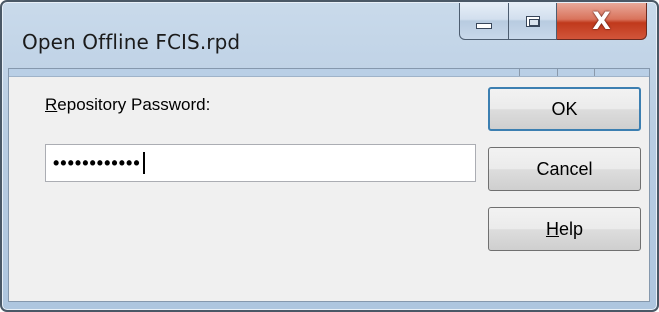 The height and width of the screenshot is (312, 659). I want to click on password-label-text: epository Password:, so click(134, 104).